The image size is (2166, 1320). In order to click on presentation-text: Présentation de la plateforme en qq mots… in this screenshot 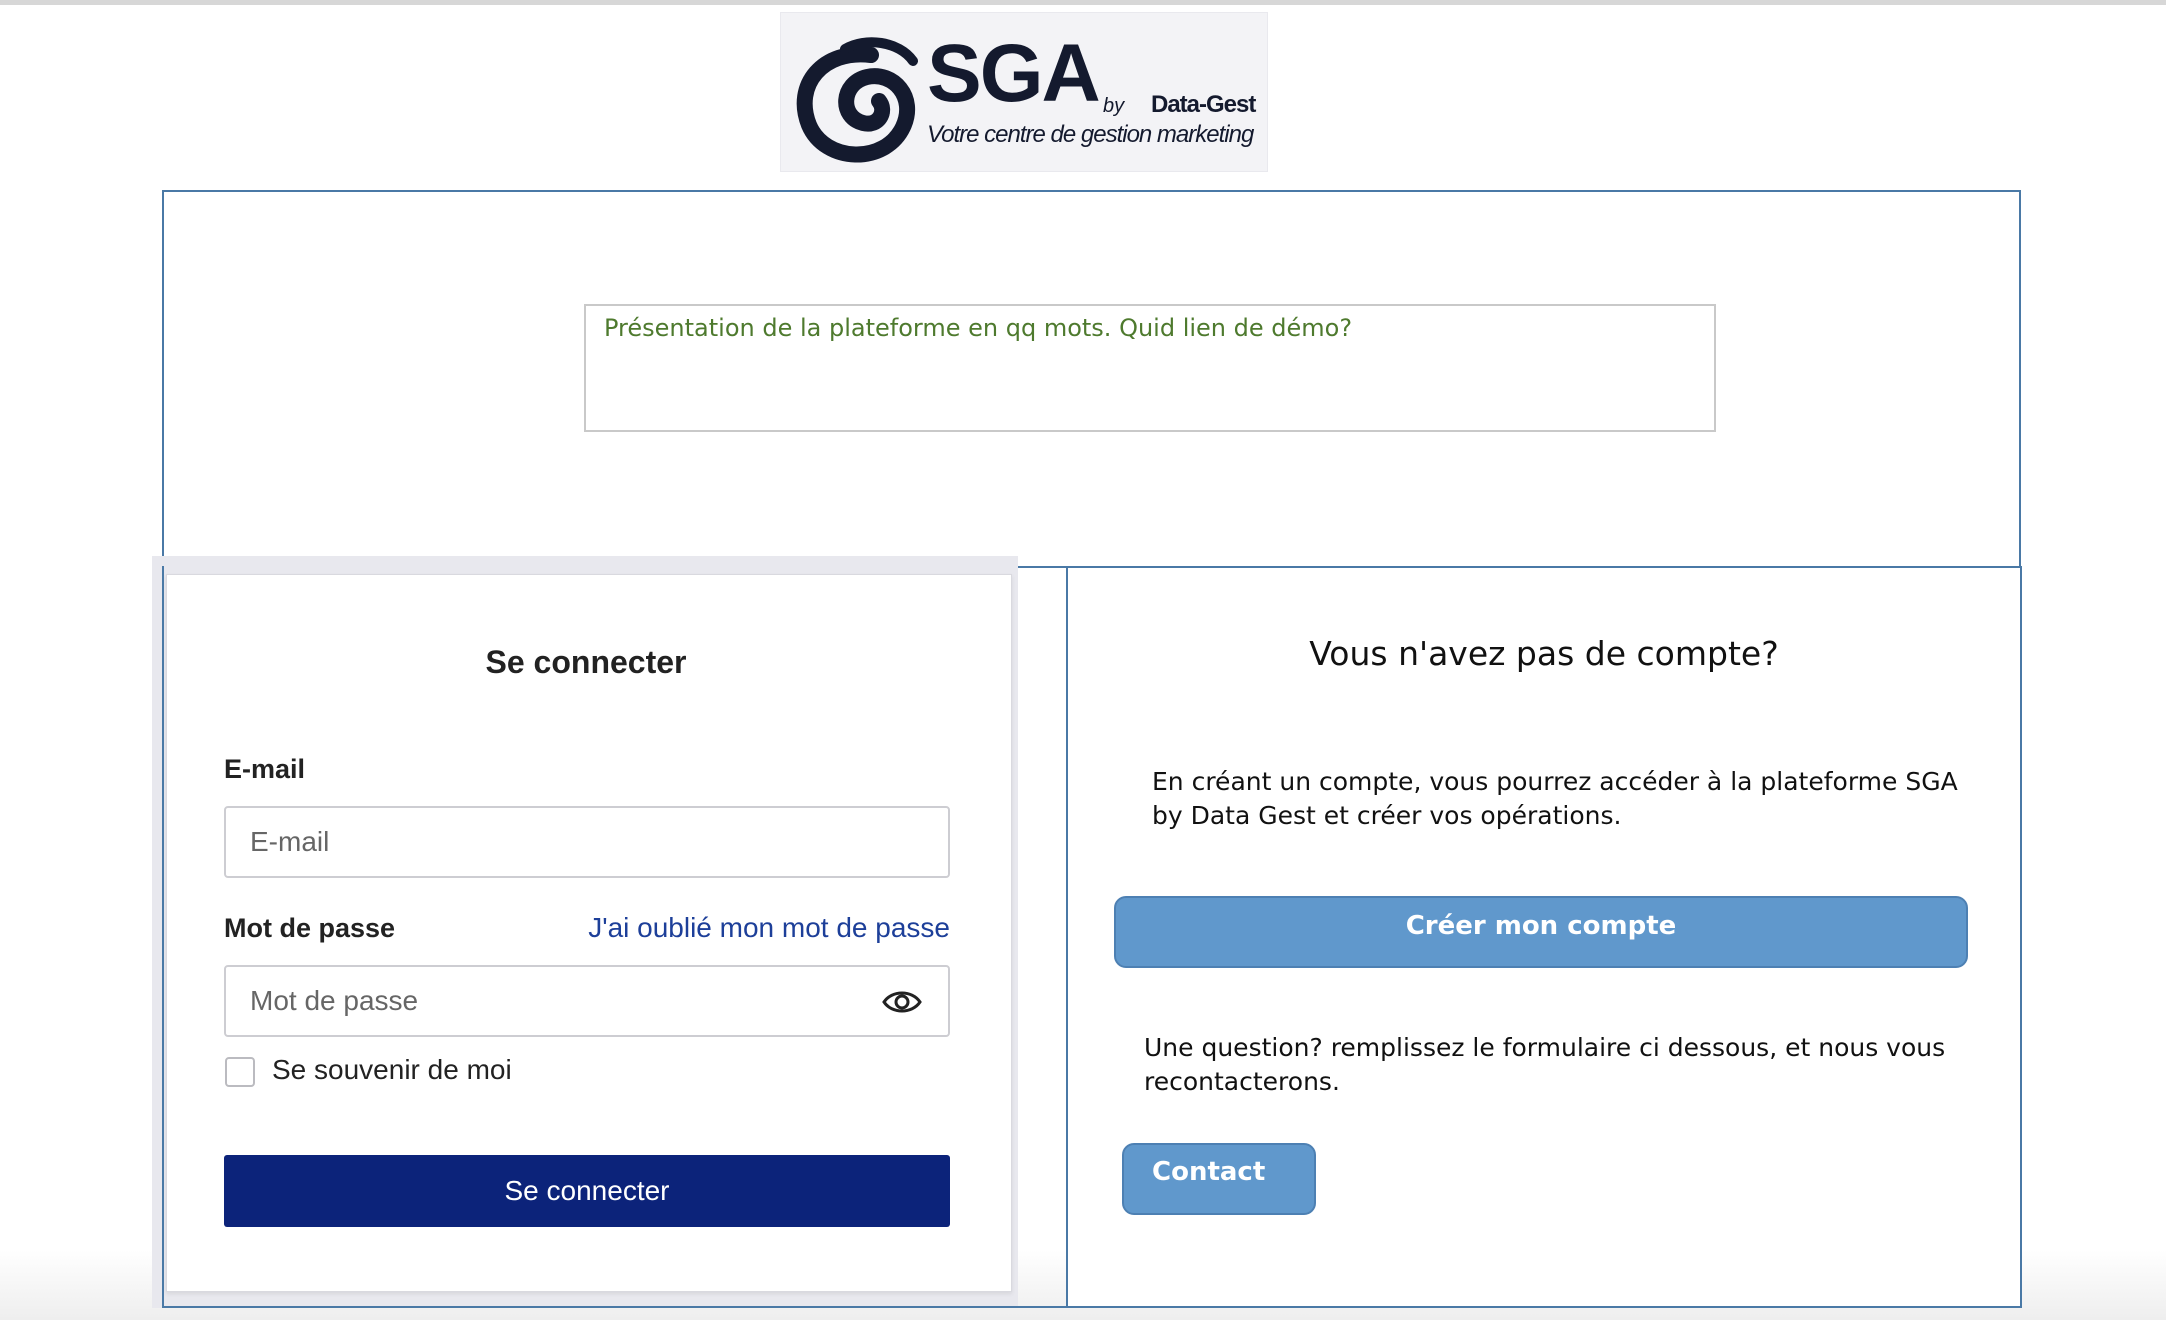, I will do `click(978, 328)`.